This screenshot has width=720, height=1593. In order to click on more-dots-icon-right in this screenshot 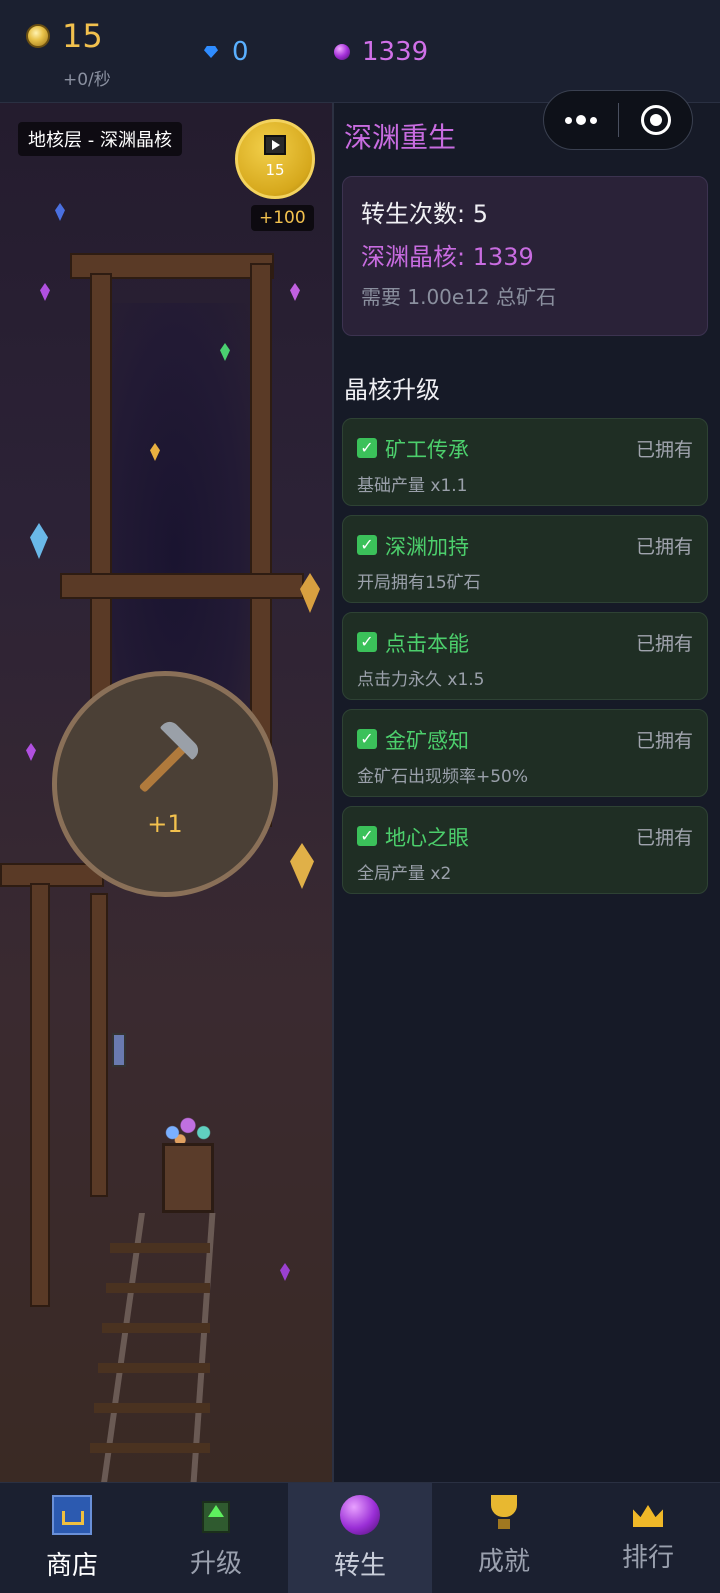, I will do `click(593, 120)`.